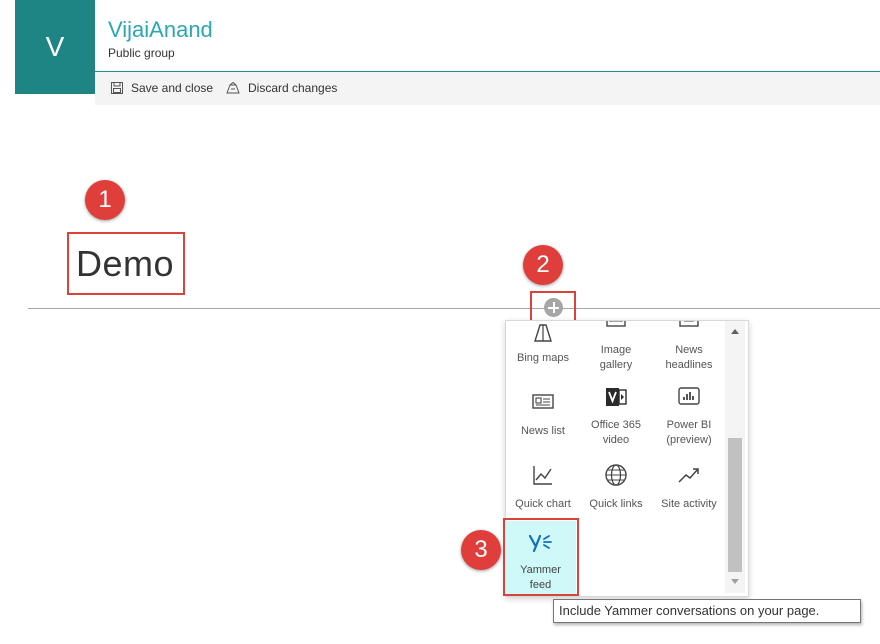  What do you see at coordinates (105, 200) in the screenshot?
I see `annotation-badge-1: 1` at bounding box center [105, 200].